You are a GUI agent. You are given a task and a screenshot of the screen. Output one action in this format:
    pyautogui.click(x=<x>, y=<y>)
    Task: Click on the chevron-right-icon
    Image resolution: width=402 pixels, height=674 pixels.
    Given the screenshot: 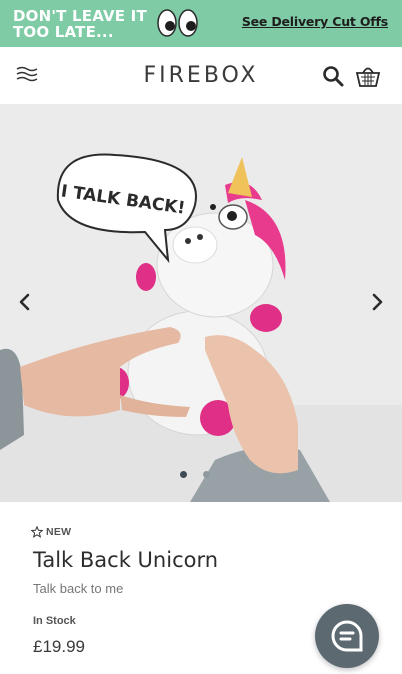 What is the action you would take?
    pyautogui.click(x=377, y=302)
    